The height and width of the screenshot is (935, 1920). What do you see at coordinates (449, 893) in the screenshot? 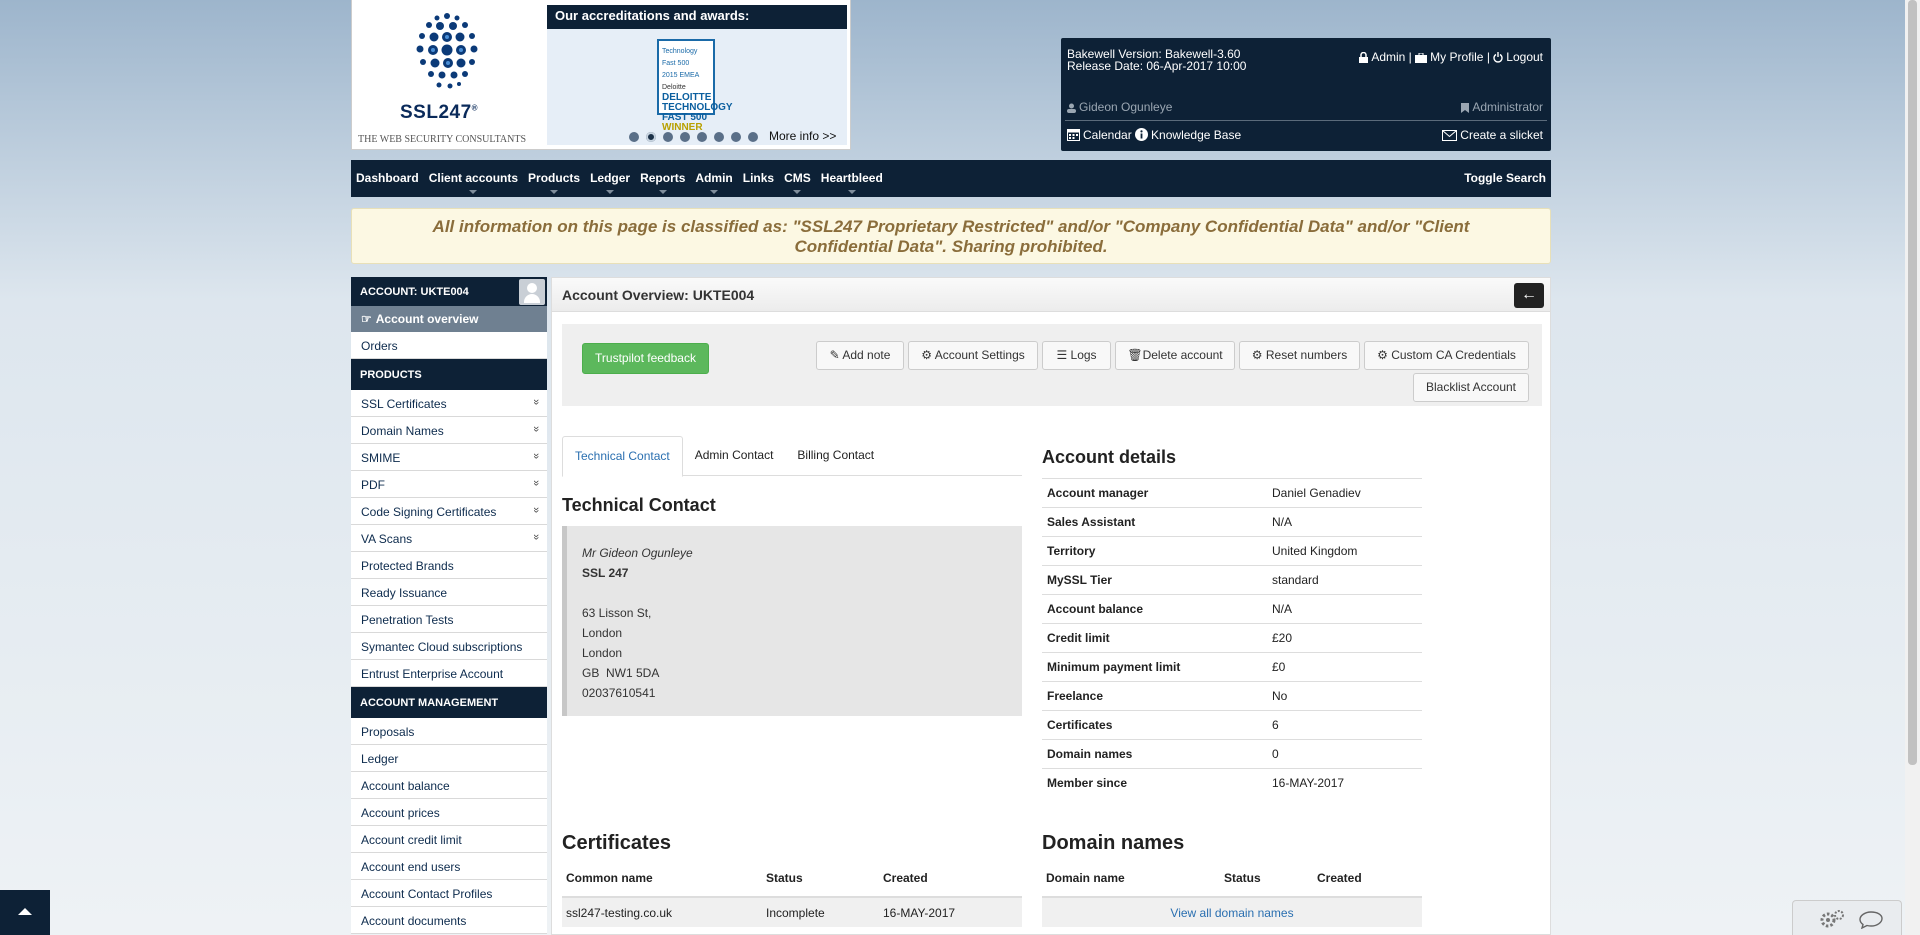
I see `sidebar-item-account-contact-profiles: Account Contact Profiles` at bounding box center [449, 893].